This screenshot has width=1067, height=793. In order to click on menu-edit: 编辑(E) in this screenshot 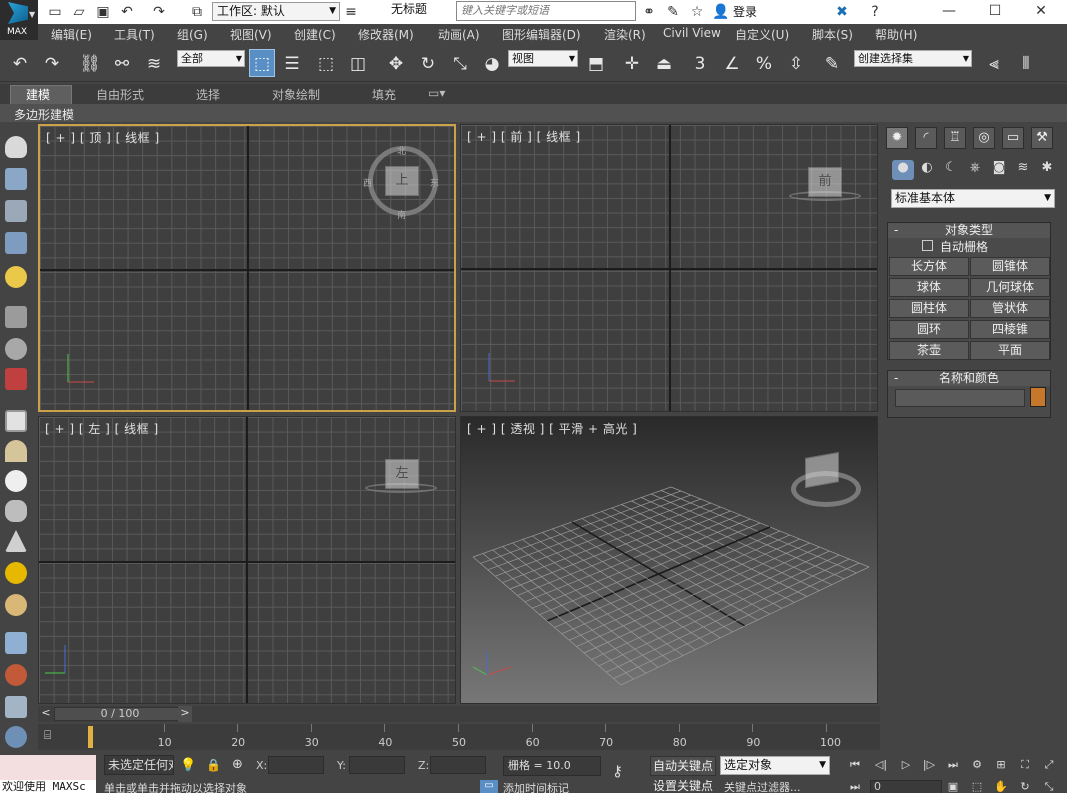, I will do `click(71, 34)`.